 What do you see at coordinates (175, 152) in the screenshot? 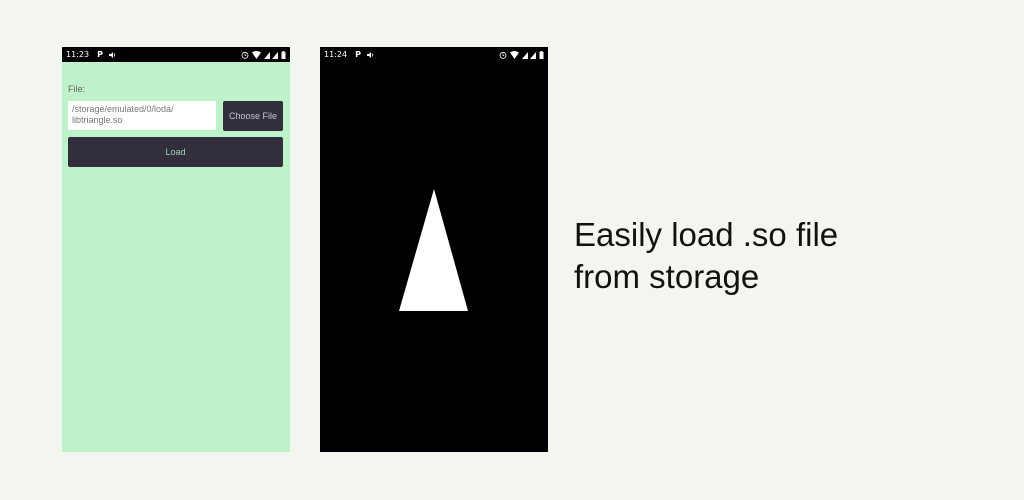
I see `load-button: Load` at bounding box center [175, 152].